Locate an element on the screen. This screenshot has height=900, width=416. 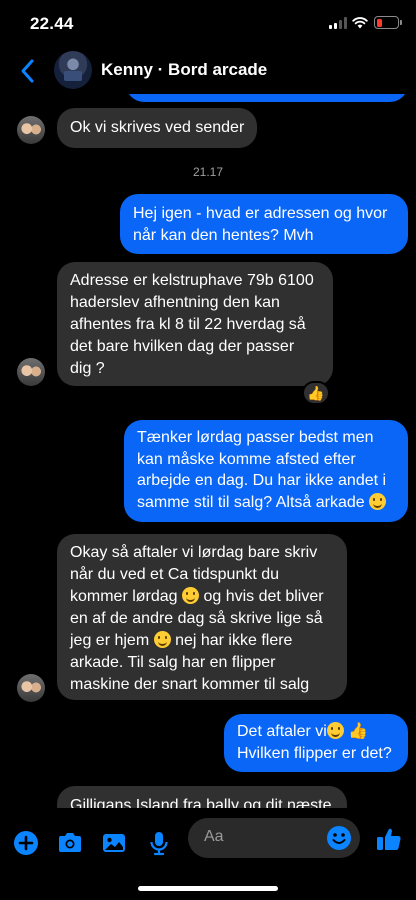
message-text: Hvilken flipper er det? is located at coordinates (314, 753).